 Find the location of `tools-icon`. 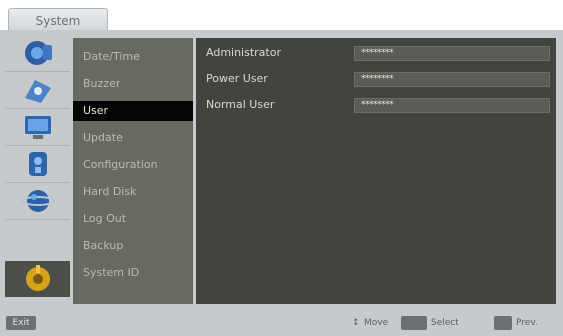

tools-icon is located at coordinates (37, 278).